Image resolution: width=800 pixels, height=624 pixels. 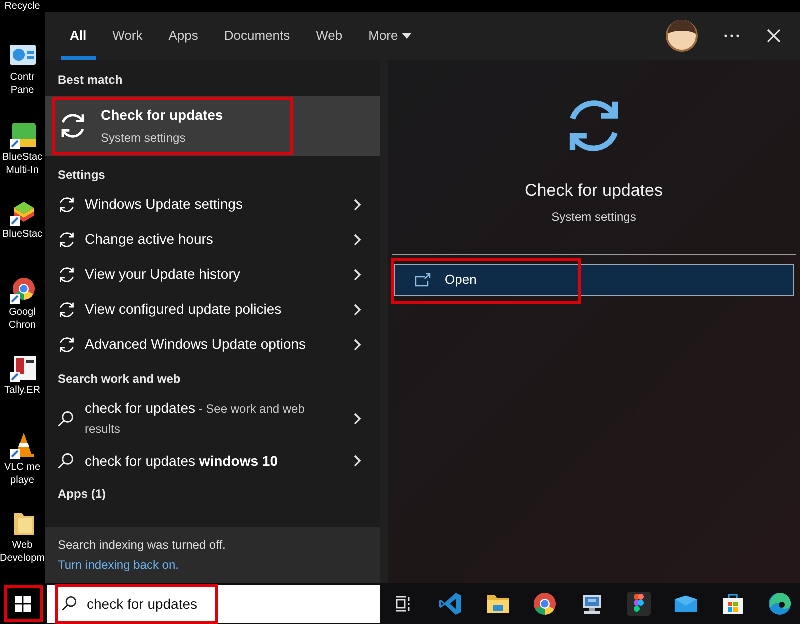 I want to click on desktop-icon-label: Multi-In, so click(x=22, y=170).